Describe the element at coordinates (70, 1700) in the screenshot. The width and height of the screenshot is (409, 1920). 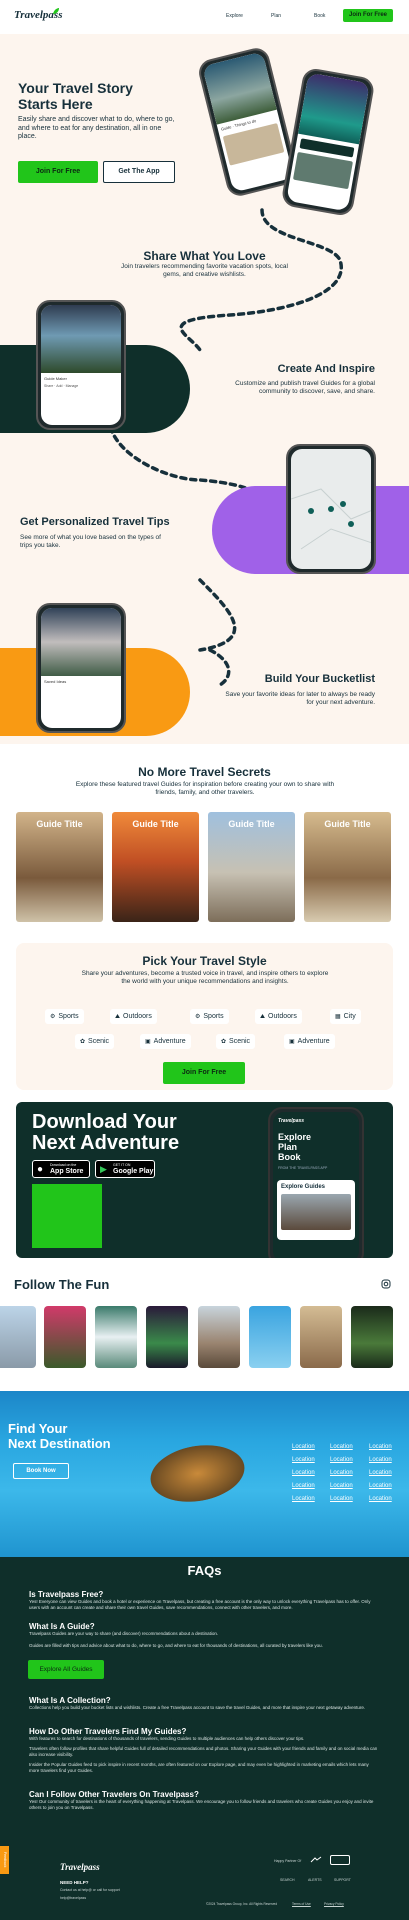
I see `faq-question: What Is A Collection?` at that location.